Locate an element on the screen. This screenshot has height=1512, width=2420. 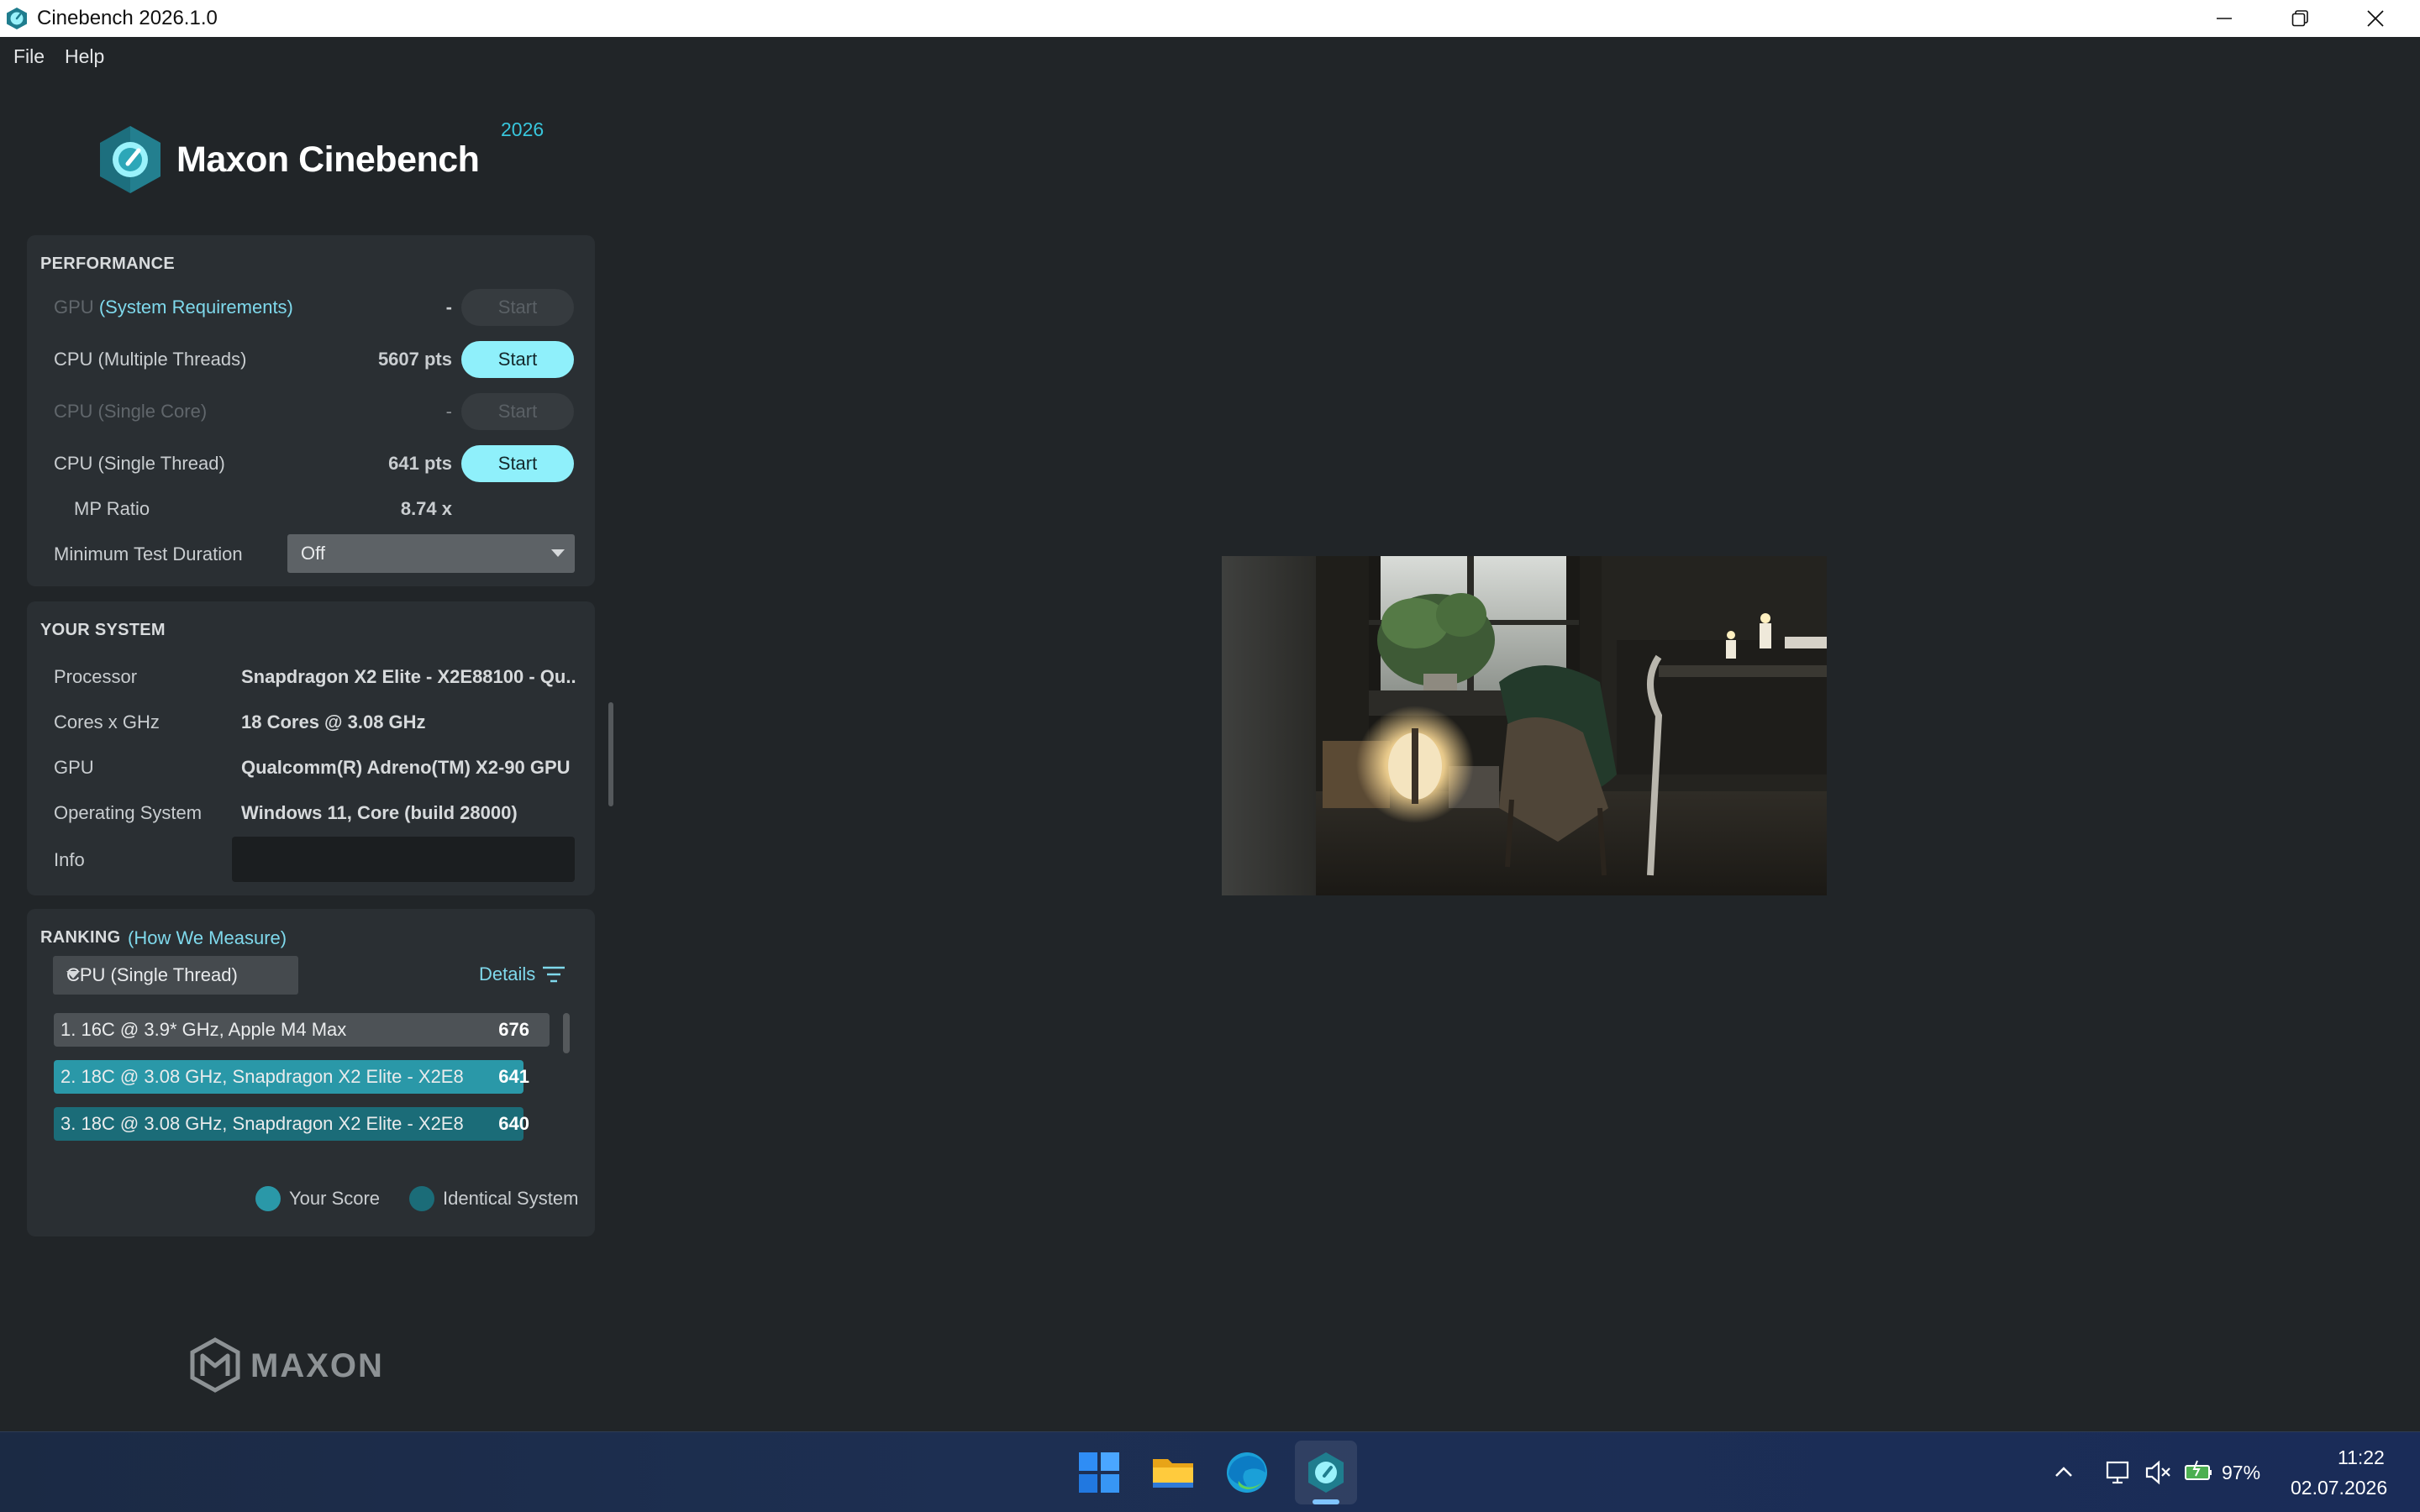
cinebench-icon is located at coordinates (1326, 1472).